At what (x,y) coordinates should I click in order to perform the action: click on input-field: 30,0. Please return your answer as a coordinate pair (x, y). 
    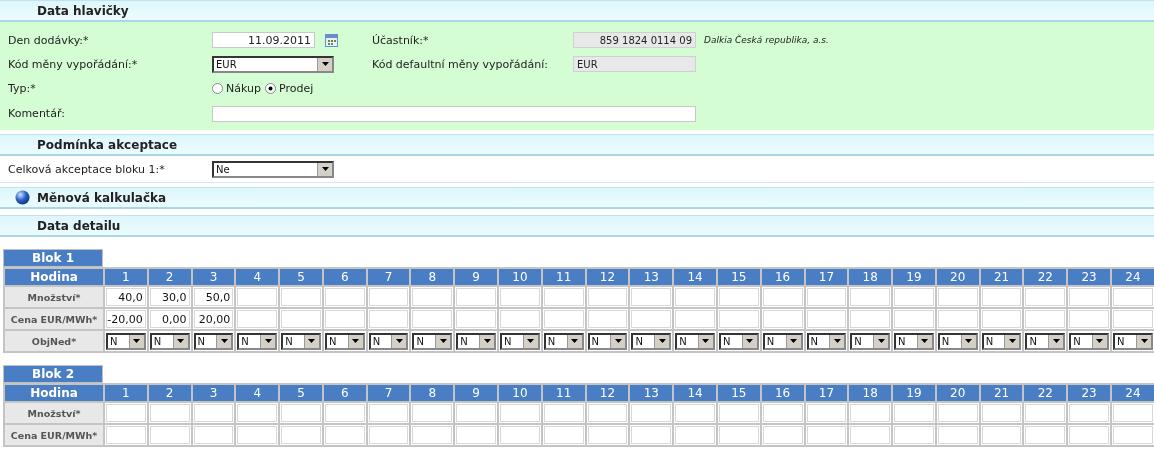
    Looking at the image, I should click on (169, 297).